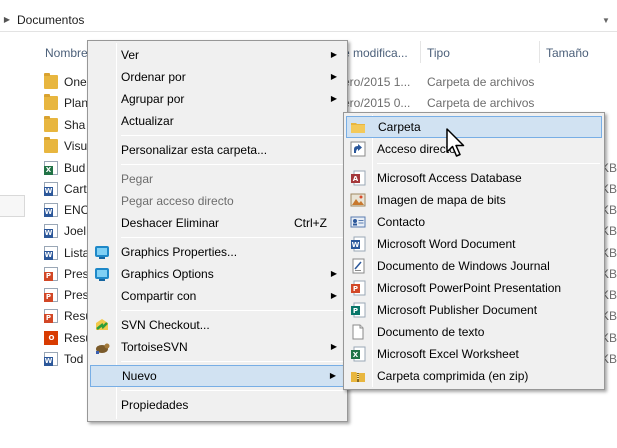 This screenshot has height=448, width=617. I want to click on svg-text: X, so click(356, 355).